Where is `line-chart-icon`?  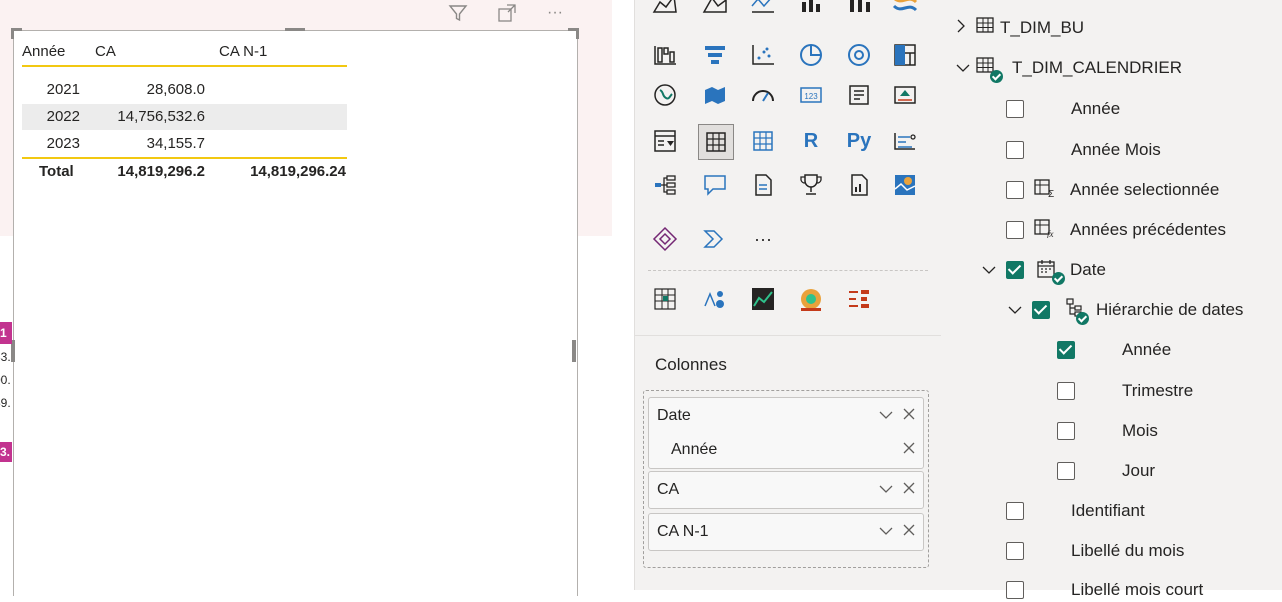
line-chart-icon is located at coordinates (763, 9).